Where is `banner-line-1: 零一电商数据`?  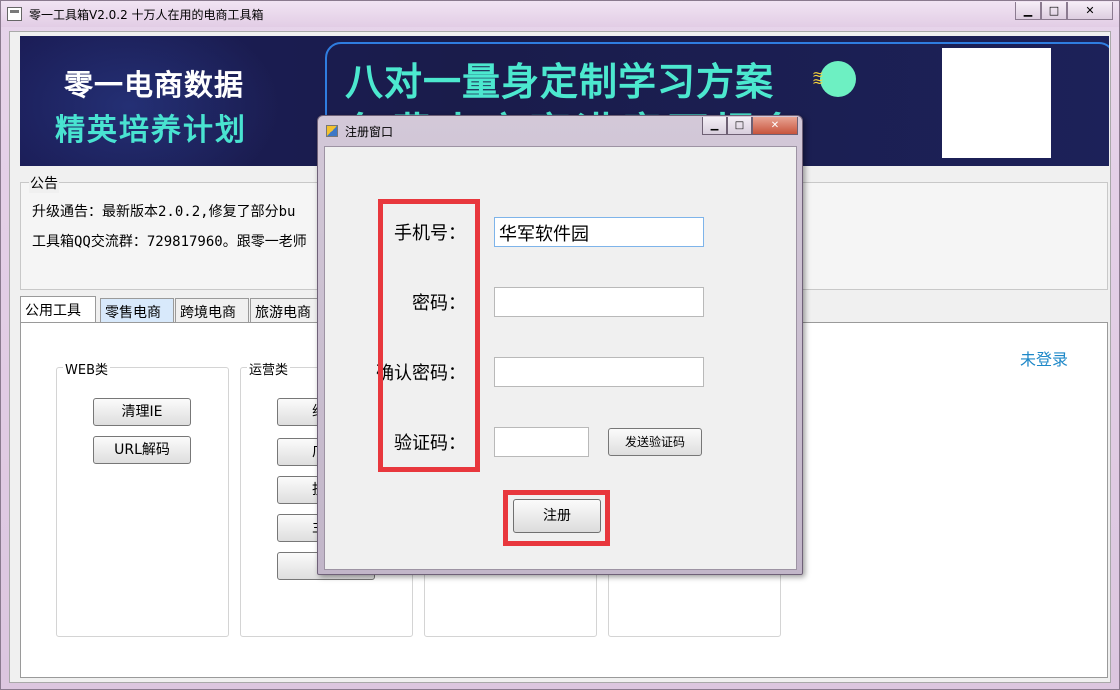
banner-line-1: 零一电商数据 is located at coordinates (154, 85).